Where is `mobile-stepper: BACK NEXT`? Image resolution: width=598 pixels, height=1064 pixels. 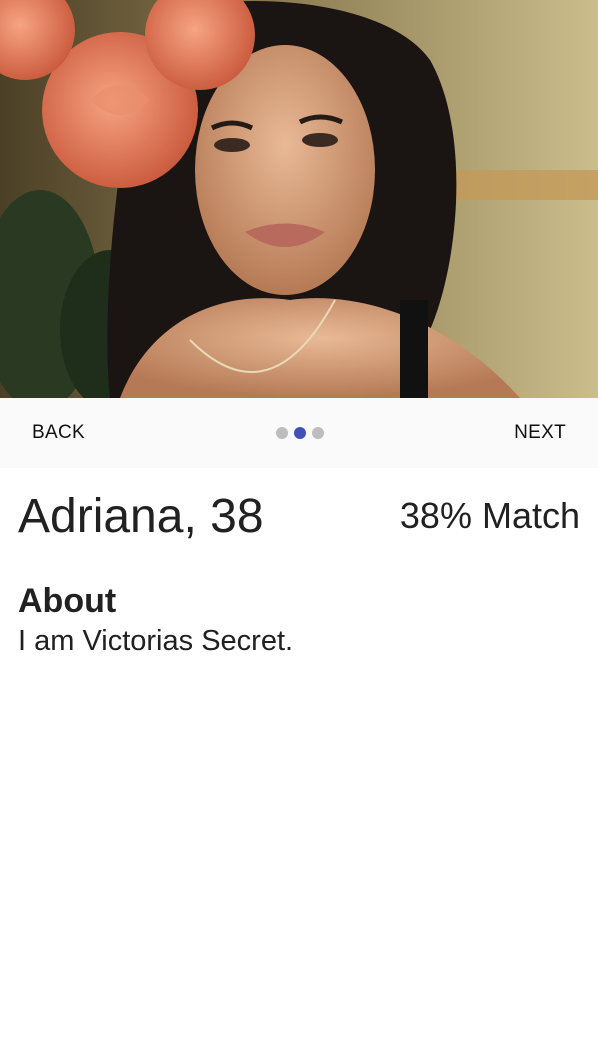 mobile-stepper: BACK NEXT is located at coordinates (299, 433).